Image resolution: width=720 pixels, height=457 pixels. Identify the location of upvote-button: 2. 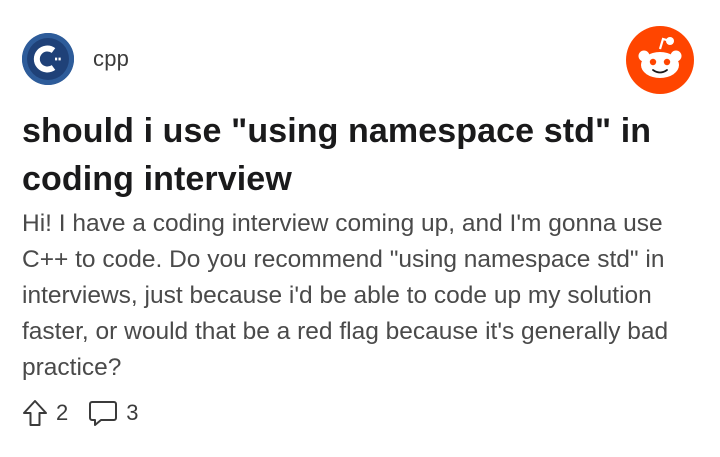
(45, 413).